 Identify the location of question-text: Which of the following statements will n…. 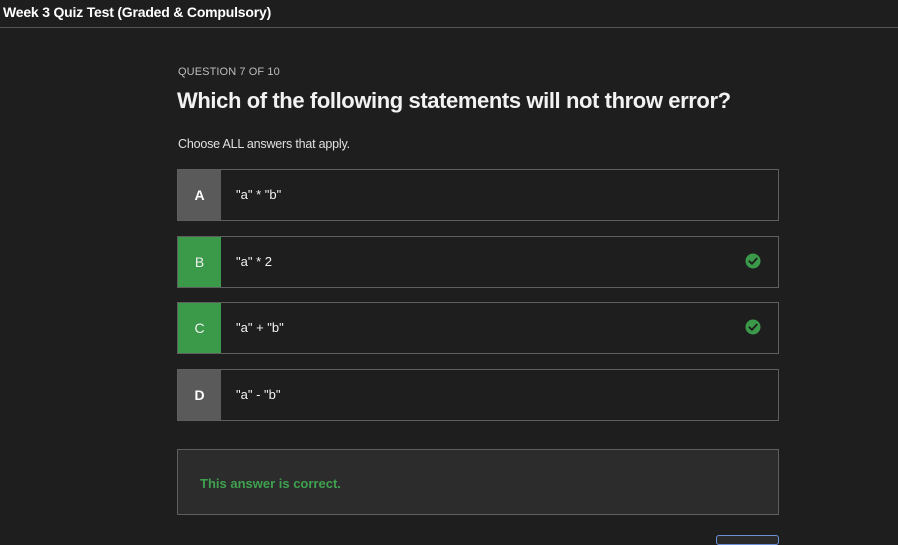
(454, 100).